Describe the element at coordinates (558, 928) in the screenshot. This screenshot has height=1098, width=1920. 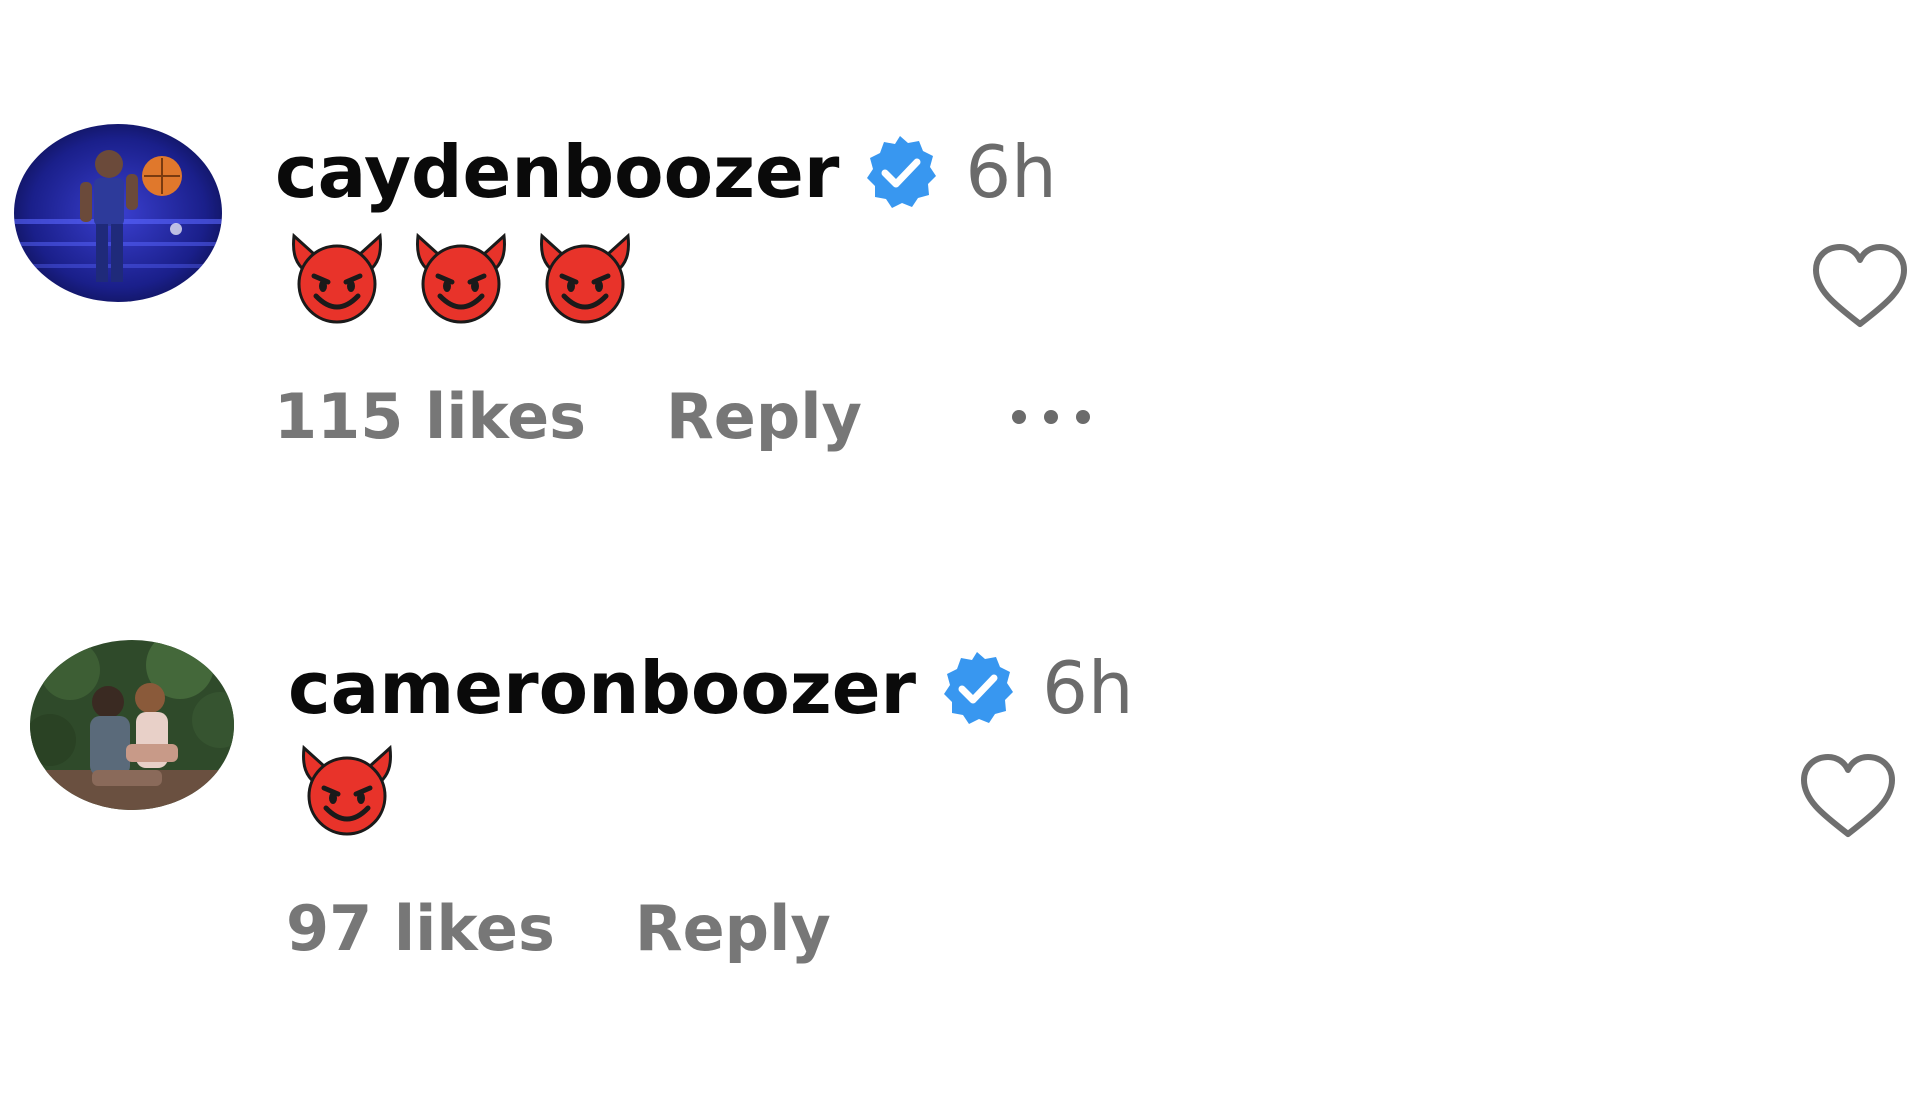
I see `comment-actions: 97 likes Reply` at that location.